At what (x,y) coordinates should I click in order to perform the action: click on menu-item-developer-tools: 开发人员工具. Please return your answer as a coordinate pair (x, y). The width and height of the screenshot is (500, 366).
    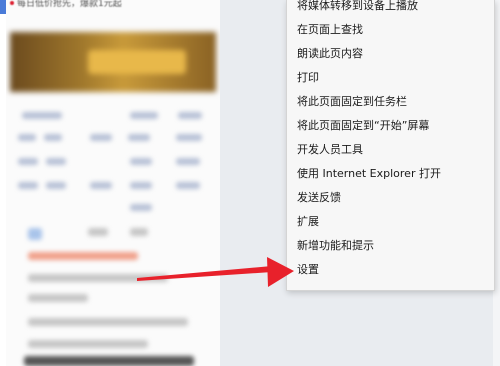
    Looking at the image, I should click on (390, 150).